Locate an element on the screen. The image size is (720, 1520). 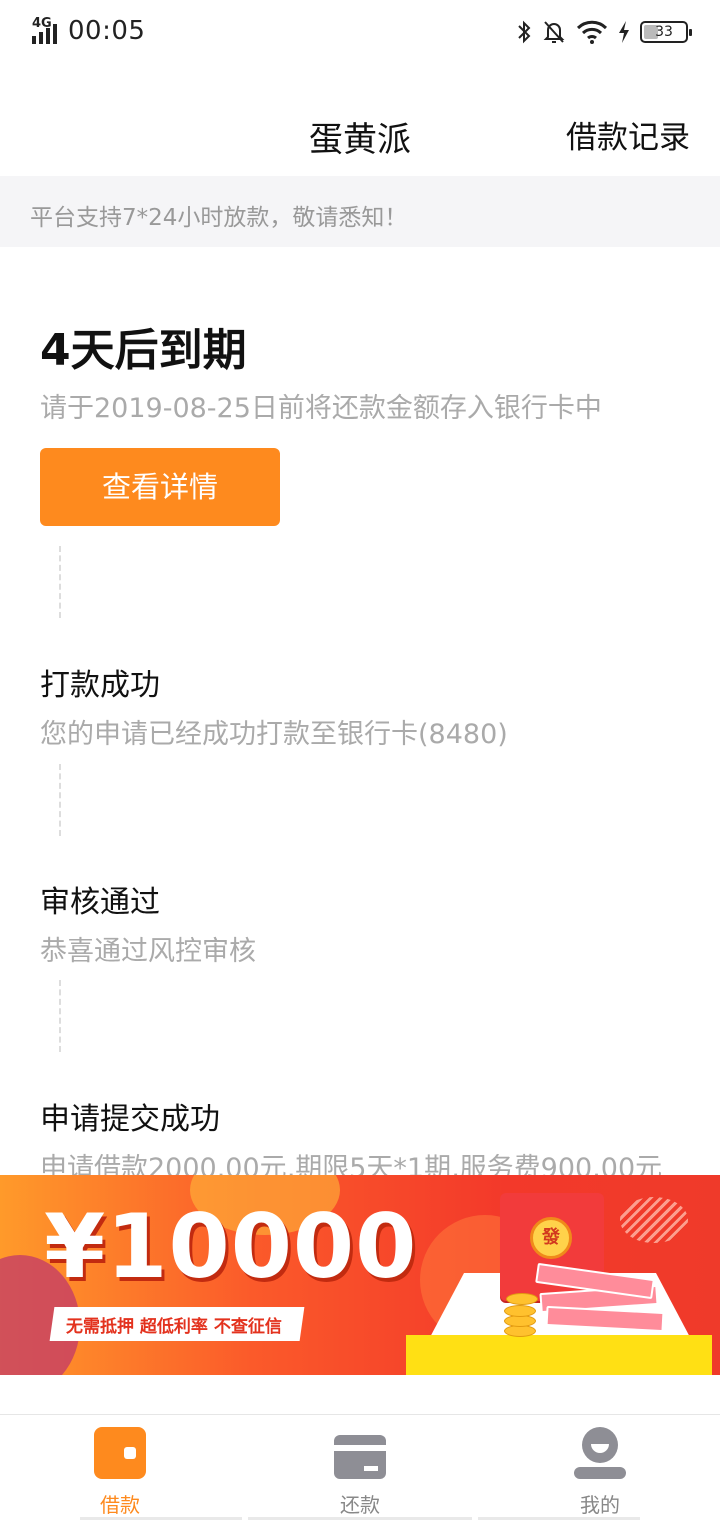
timeline-step-desc: 恭喜通过风控审核 is located at coordinates (148, 951).